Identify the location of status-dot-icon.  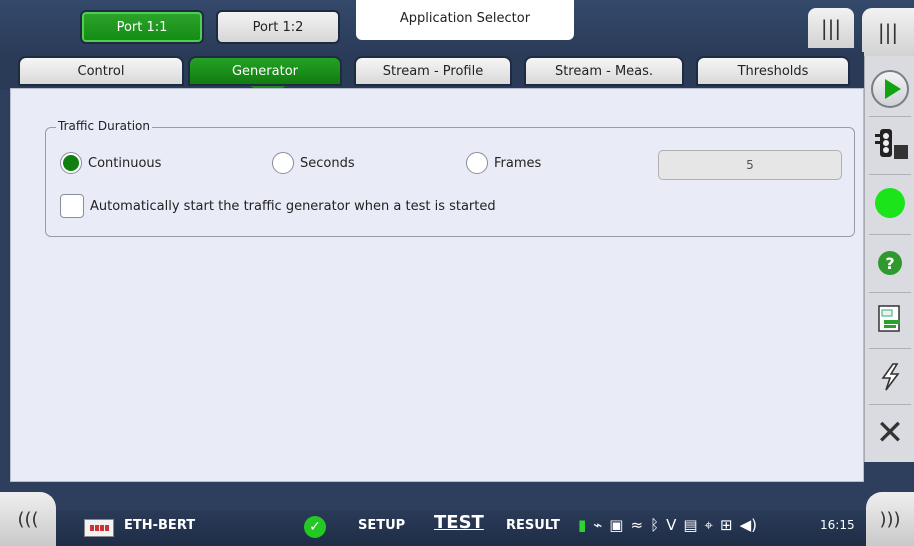
(889, 203).